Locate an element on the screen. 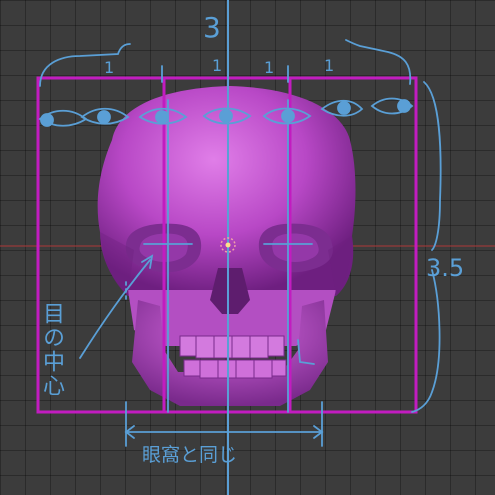  upper-teeth is located at coordinates (232, 347).